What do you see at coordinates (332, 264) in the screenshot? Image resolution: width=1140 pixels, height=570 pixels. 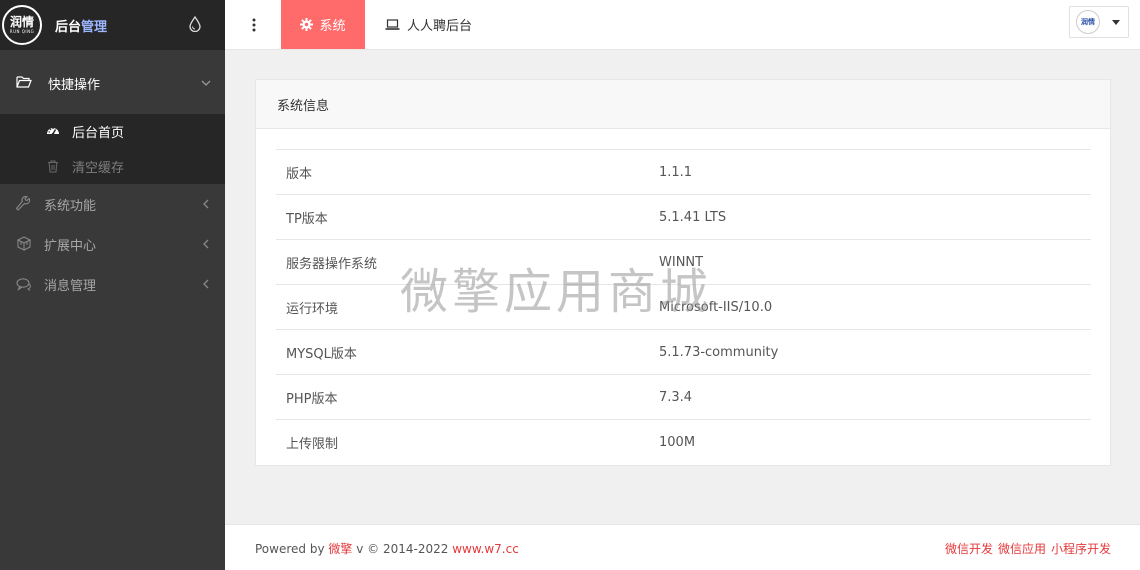 I see `row-key: 服务器操作系统` at bounding box center [332, 264].